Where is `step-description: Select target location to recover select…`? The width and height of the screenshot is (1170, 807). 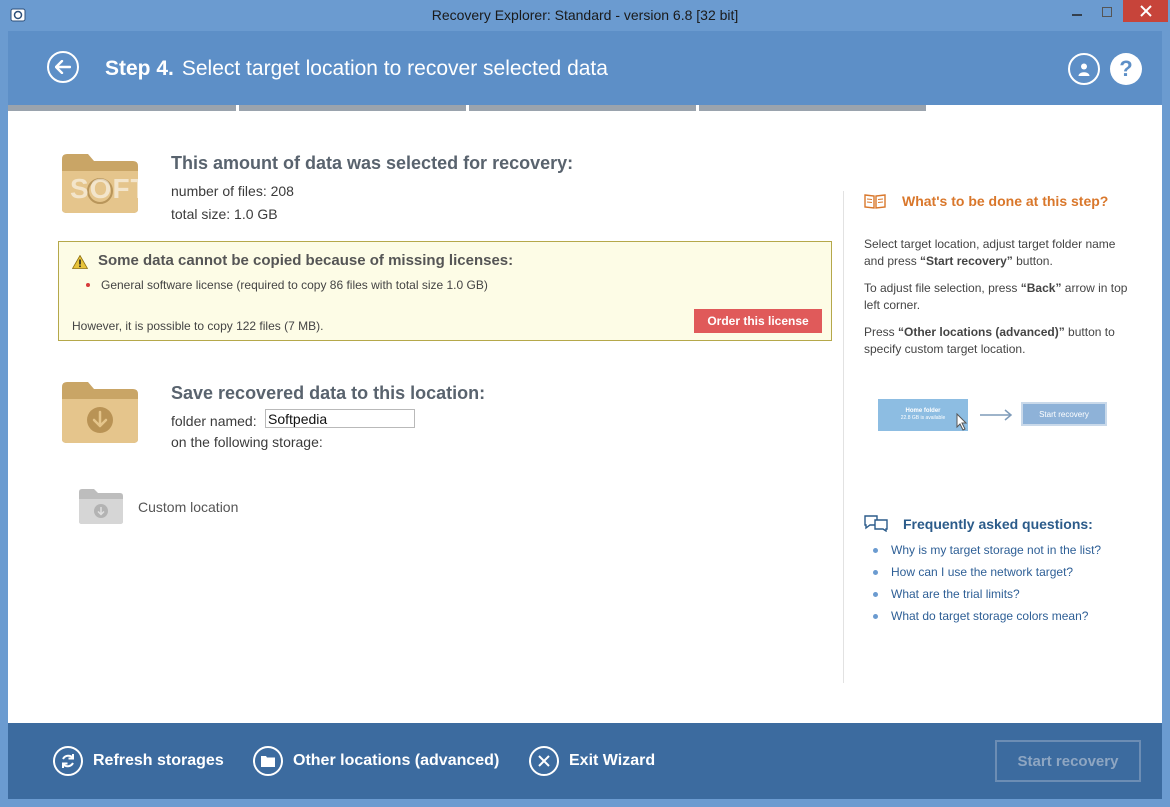
step-description: Select target location to recover select… is located at coordinates (394, 68).